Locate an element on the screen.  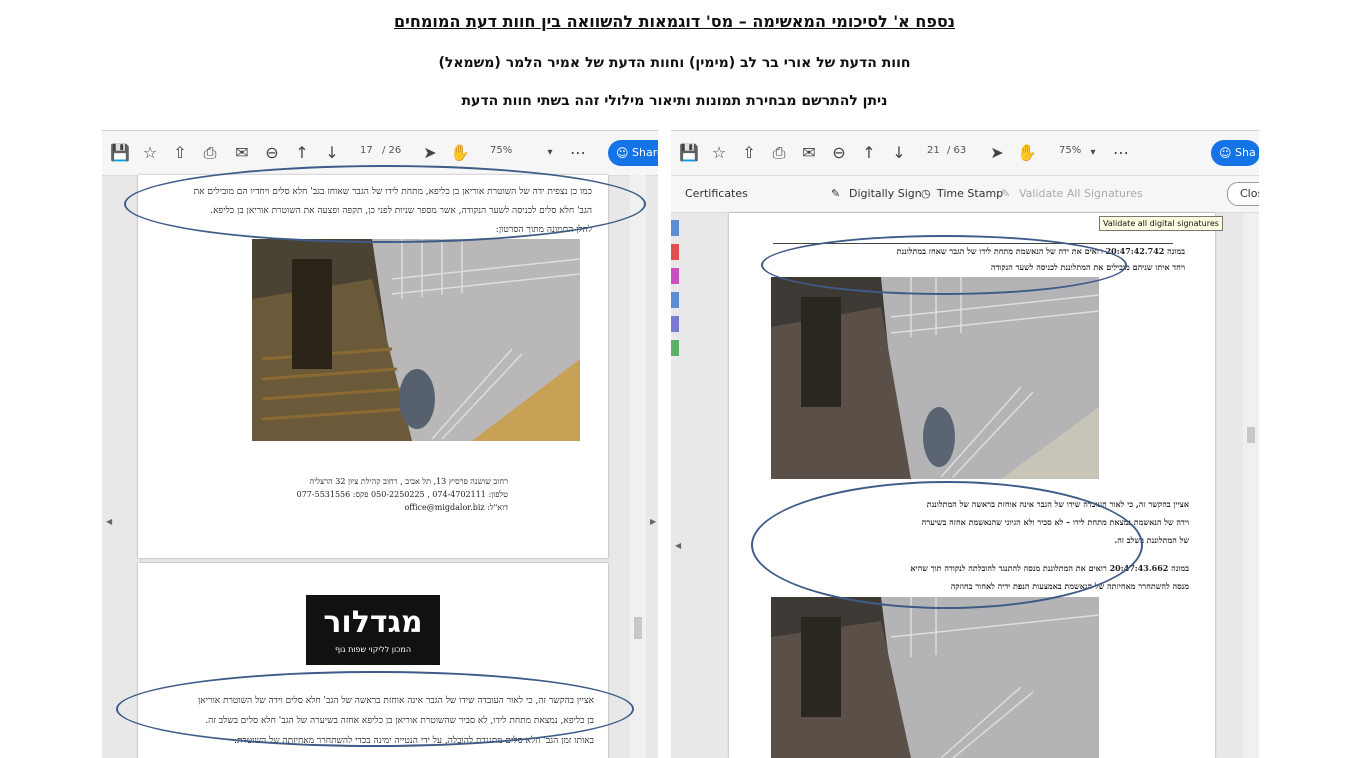
next-arrow-icon: ▶ is located at coordinates (653, 521).